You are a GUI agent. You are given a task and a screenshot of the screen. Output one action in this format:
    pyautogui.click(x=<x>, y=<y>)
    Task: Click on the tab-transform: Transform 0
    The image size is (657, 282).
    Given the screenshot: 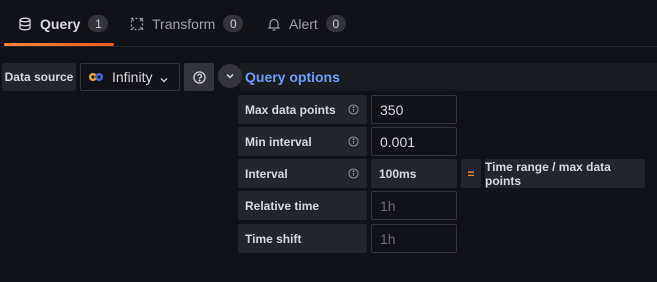 What is the action you would take?
    pyautogui.click(x=187, y=23)
    